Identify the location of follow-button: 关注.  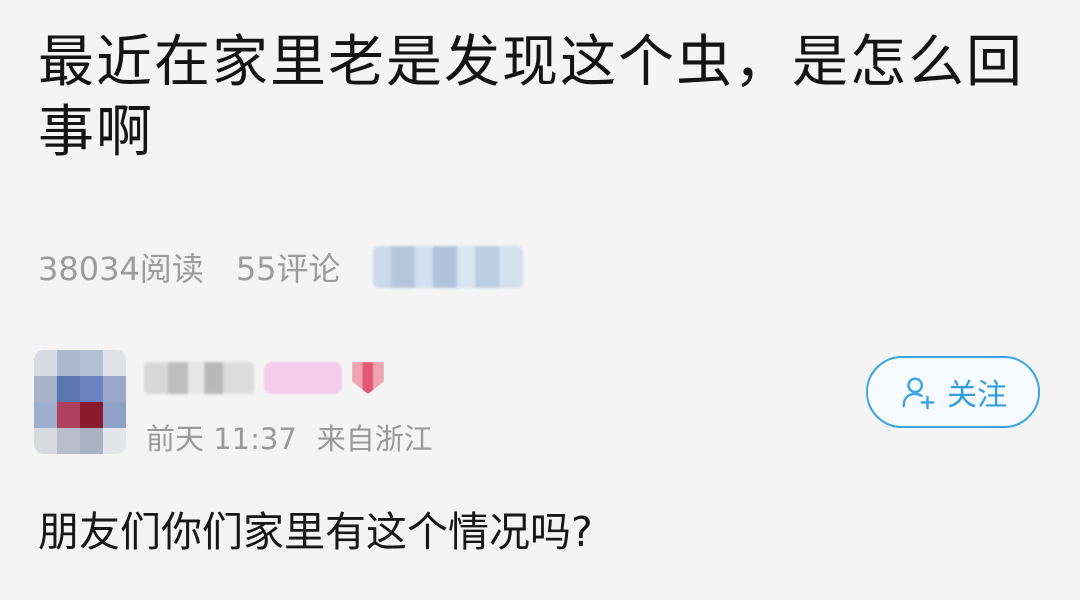
(953, 392).